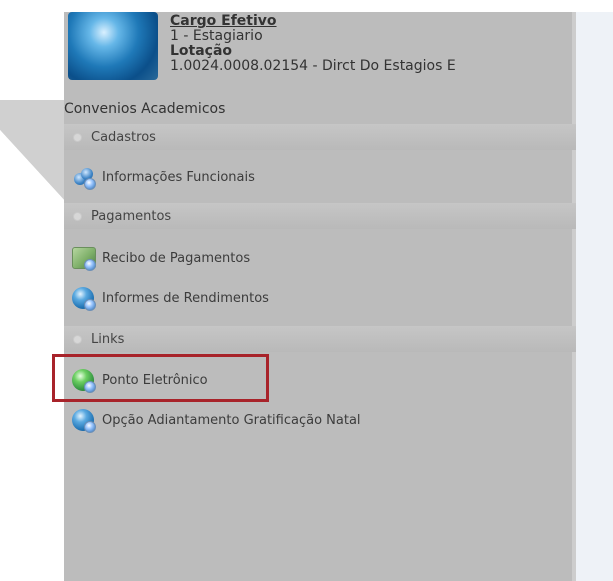  Describe the element at coordinates (320, 258) in the screenshot. I see `menu-item-recibo-pagamentos: Recibo de Pagamentos` at that location.